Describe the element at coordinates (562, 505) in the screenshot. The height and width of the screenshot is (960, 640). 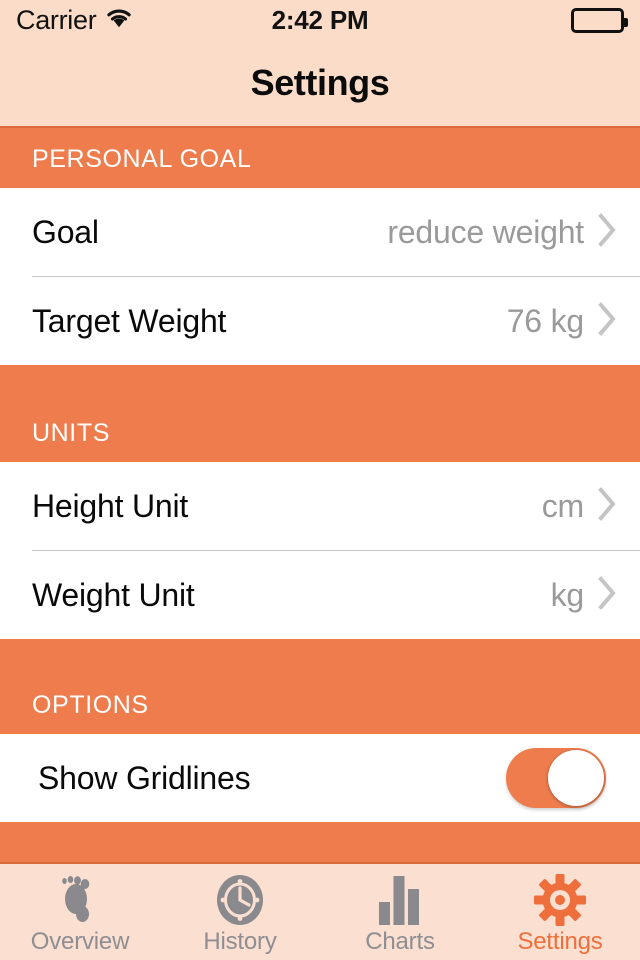
I see `row-value: cm` at that location.